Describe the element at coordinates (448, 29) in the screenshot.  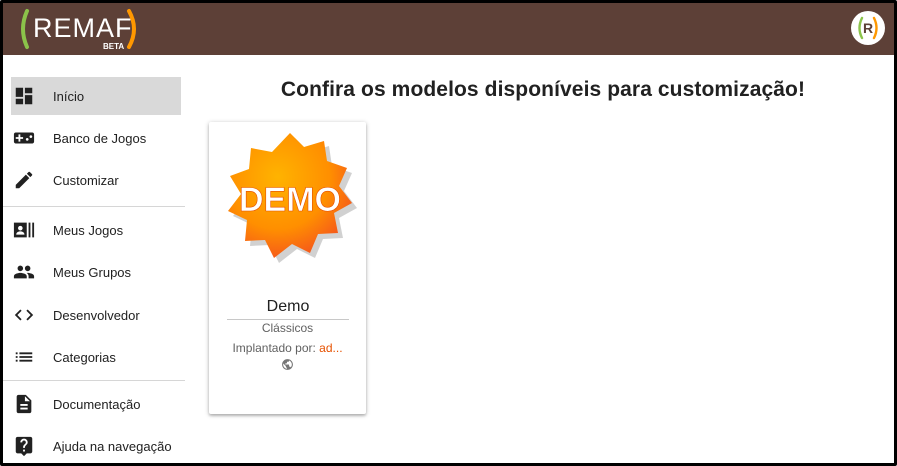
I see `top-app-bar: REMAF BETA R` at that location.